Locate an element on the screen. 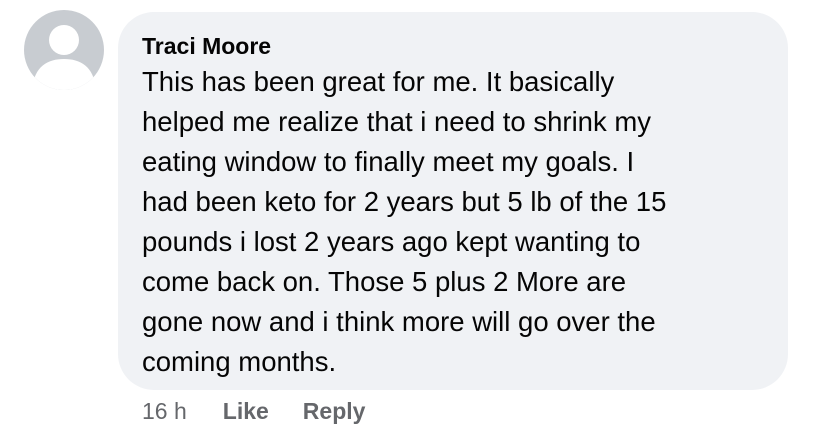 The width and height of the screenshot is (828, 437). reply-button: Reply is located at coordinates (334, 411).